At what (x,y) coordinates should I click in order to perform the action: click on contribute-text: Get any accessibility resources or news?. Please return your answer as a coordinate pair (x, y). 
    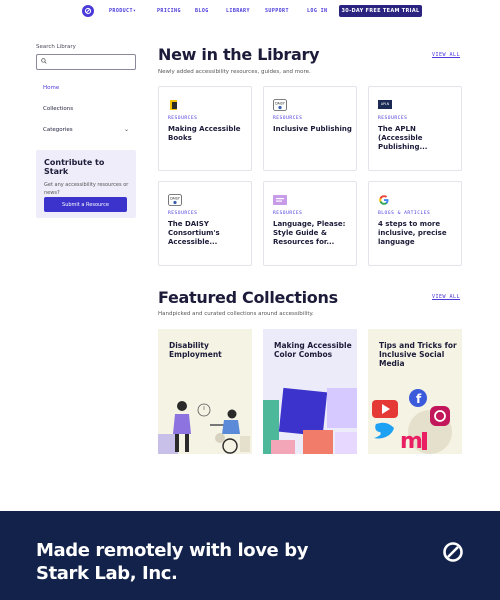
    Looking at the image, I should click on (86, 189).